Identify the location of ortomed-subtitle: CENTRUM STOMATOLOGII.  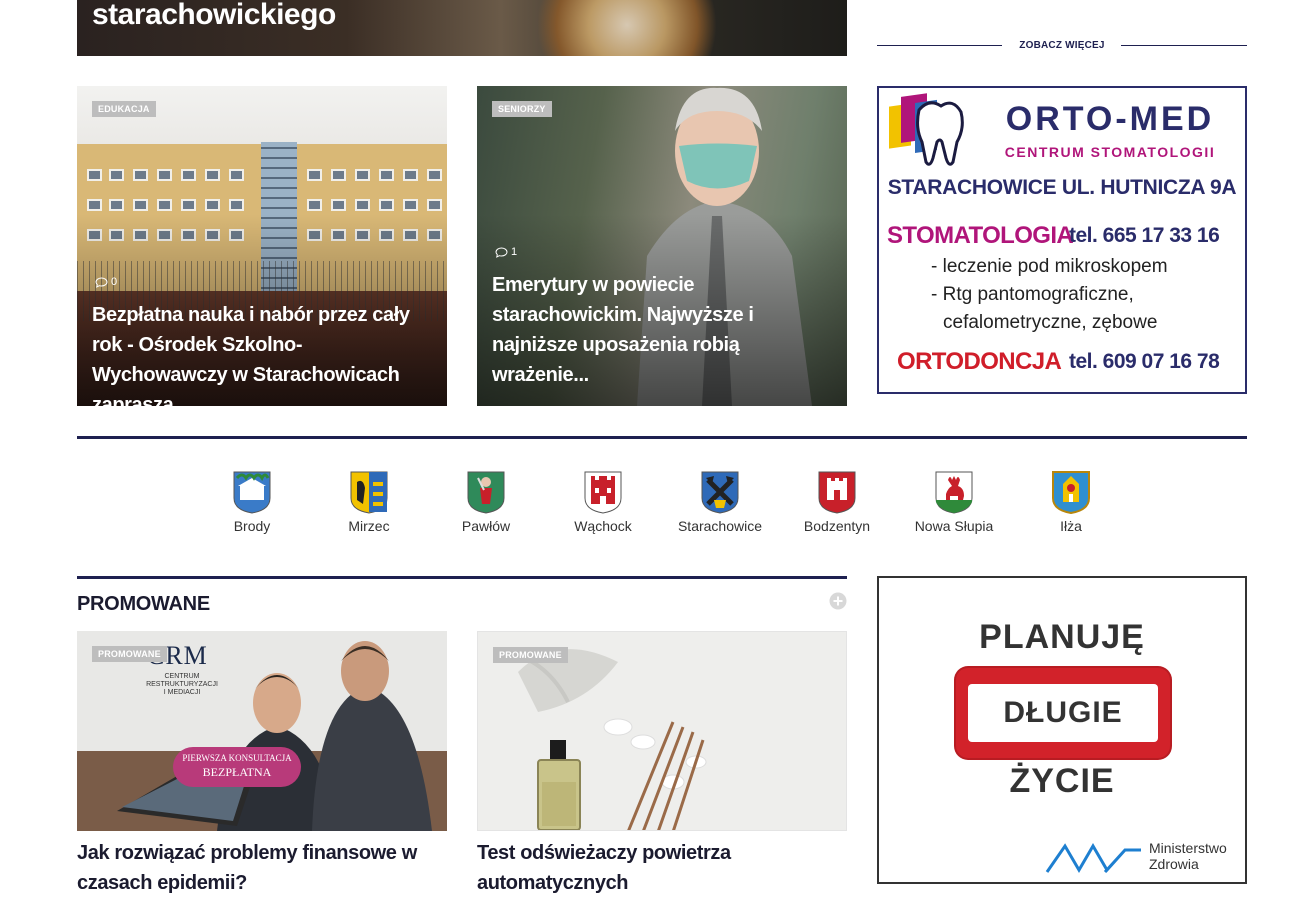
(1110, 152).